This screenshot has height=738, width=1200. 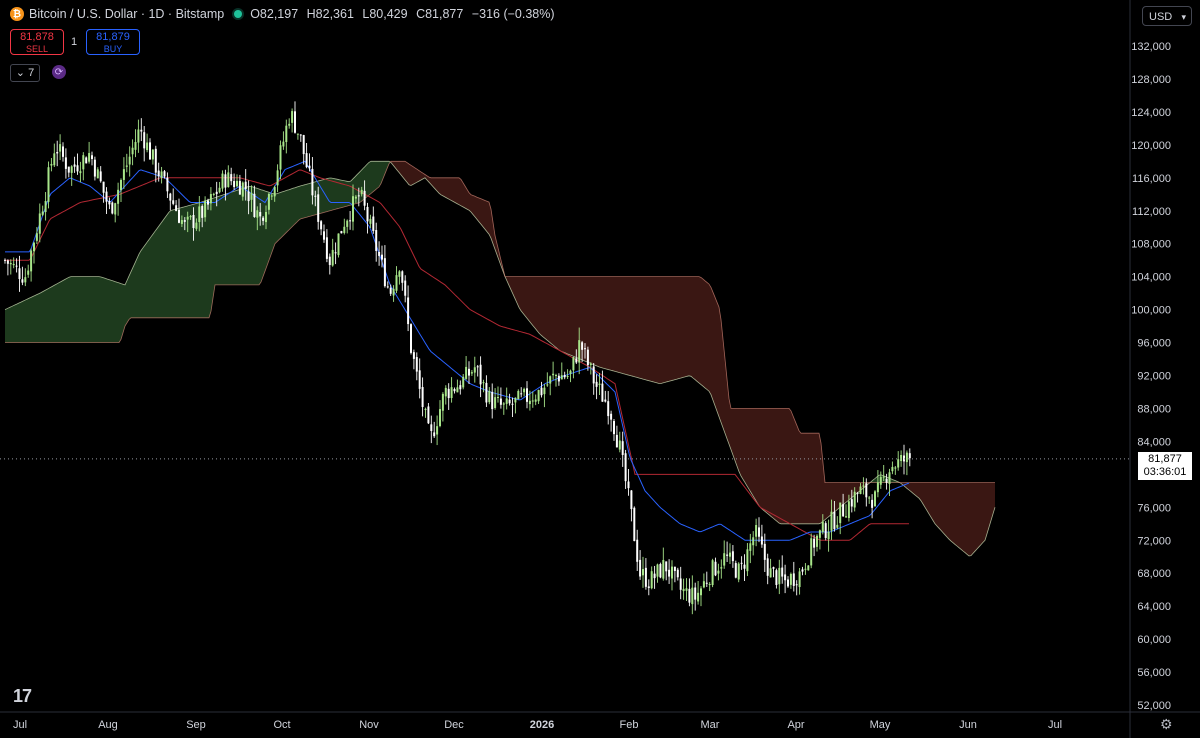 What do you see at coordinates (59, 72) in the screenshot?
I see `indicator-sync-icon: ⟳` at bounding box center [59, 72].